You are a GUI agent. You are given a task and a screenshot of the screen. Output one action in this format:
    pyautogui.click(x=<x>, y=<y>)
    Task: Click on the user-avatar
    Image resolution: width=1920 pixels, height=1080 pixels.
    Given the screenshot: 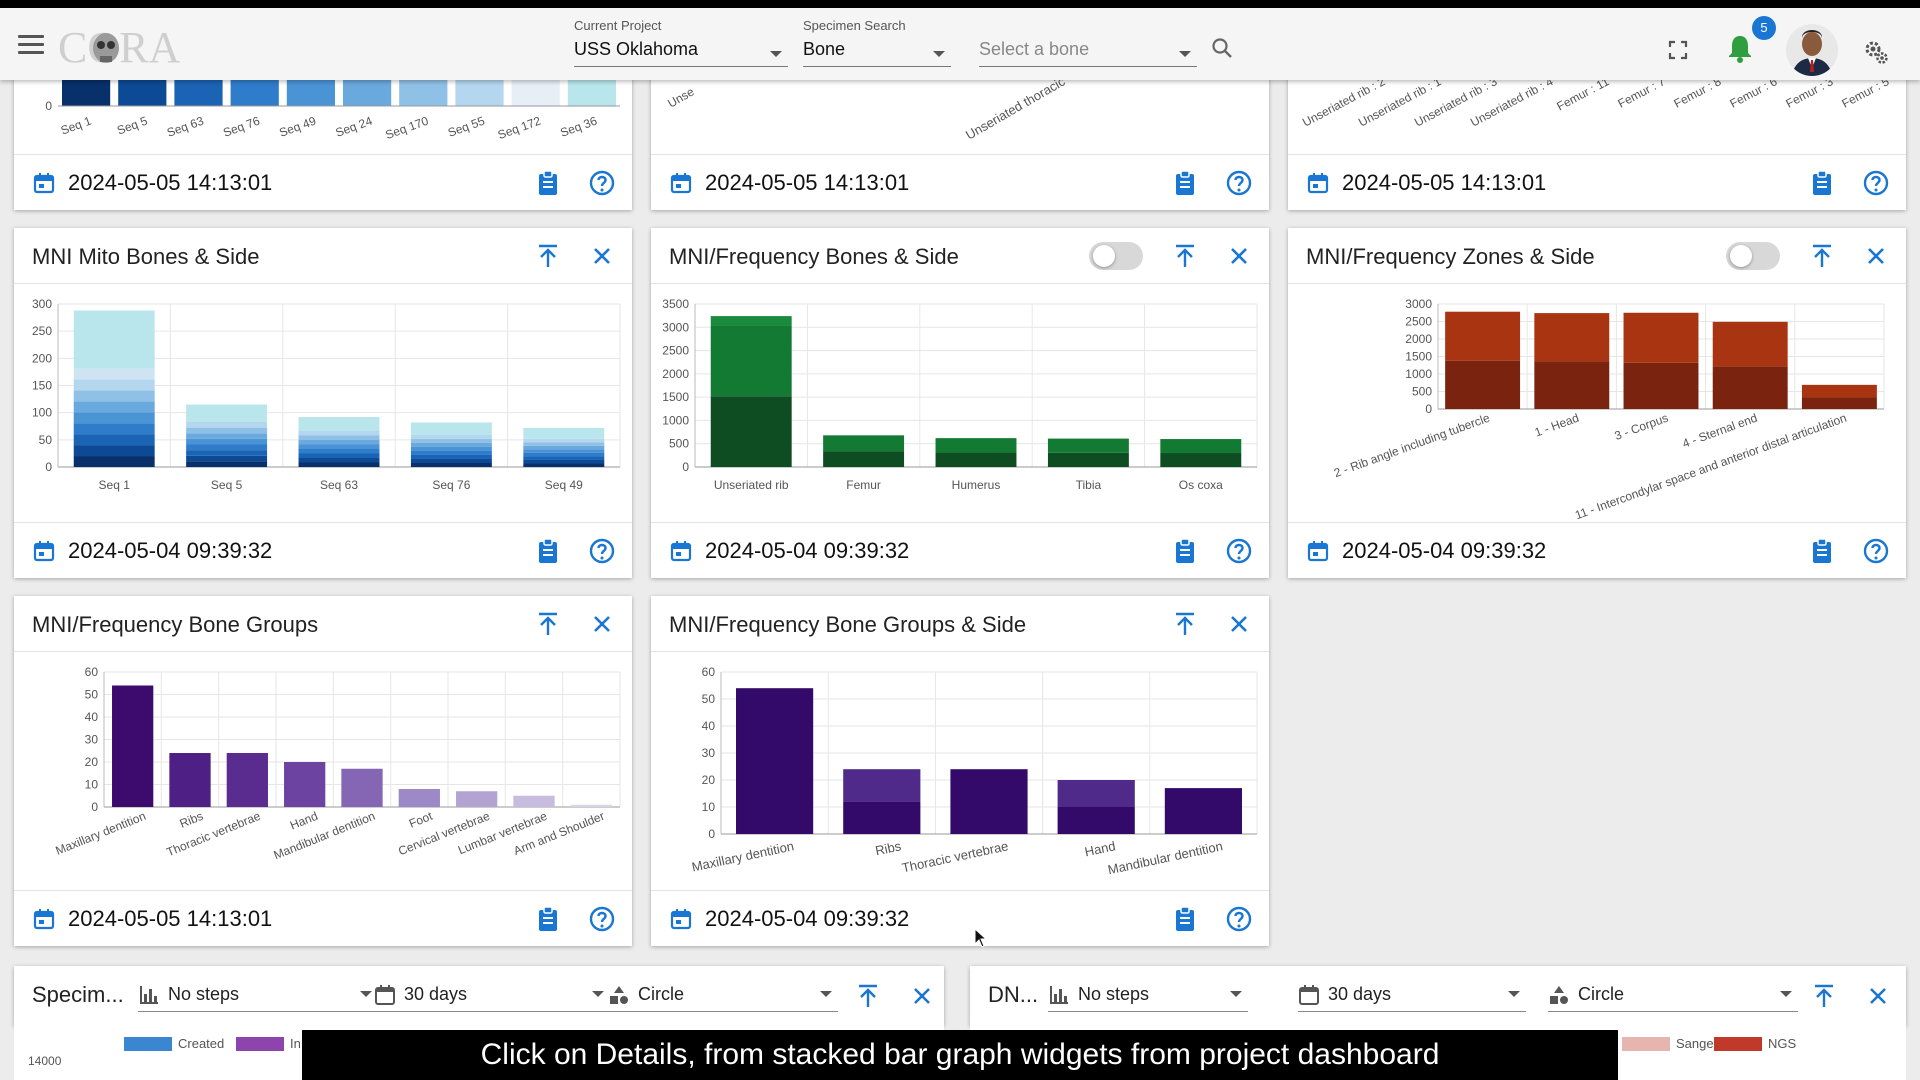 What is the action you would take?
    pyautogui.click(x=1812, y=50)
    